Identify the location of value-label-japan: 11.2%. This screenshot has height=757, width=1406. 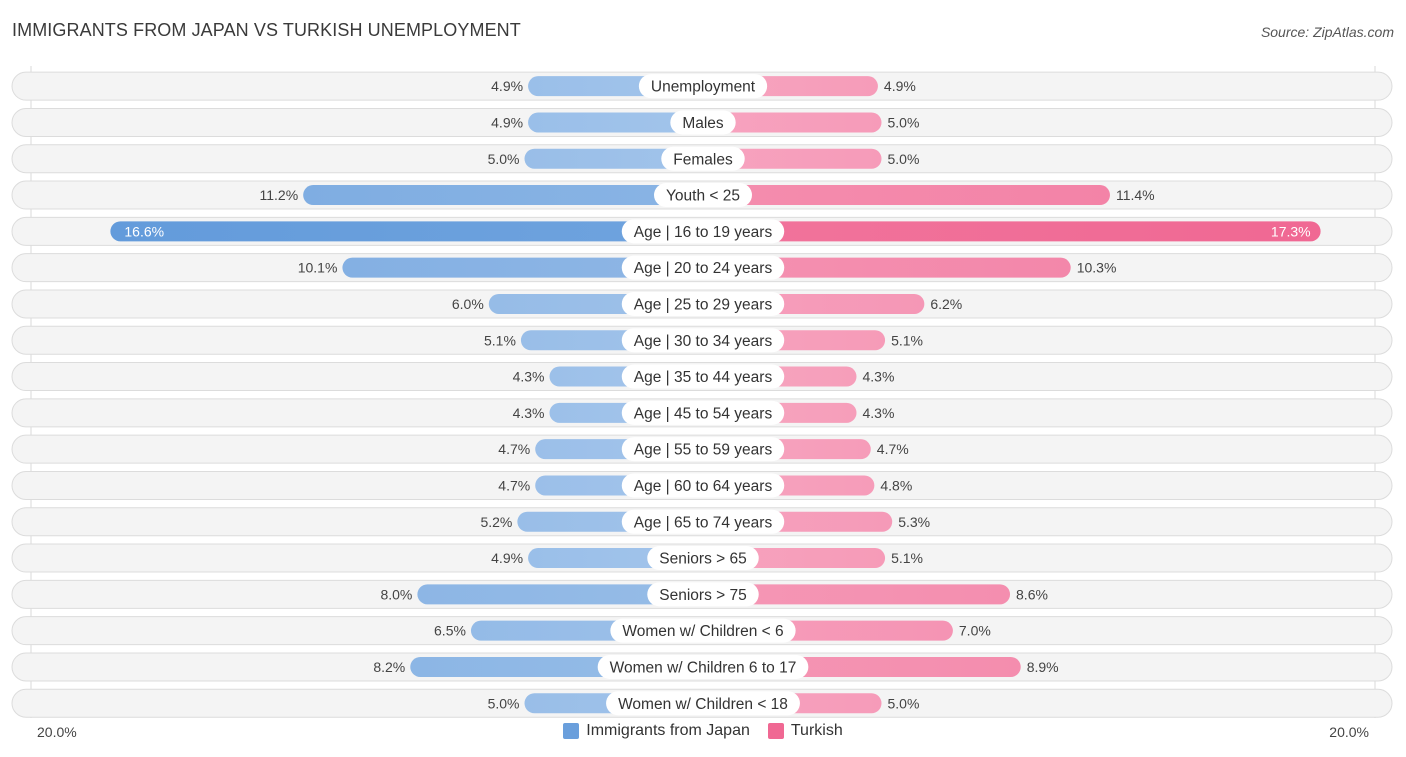
(278, 195).